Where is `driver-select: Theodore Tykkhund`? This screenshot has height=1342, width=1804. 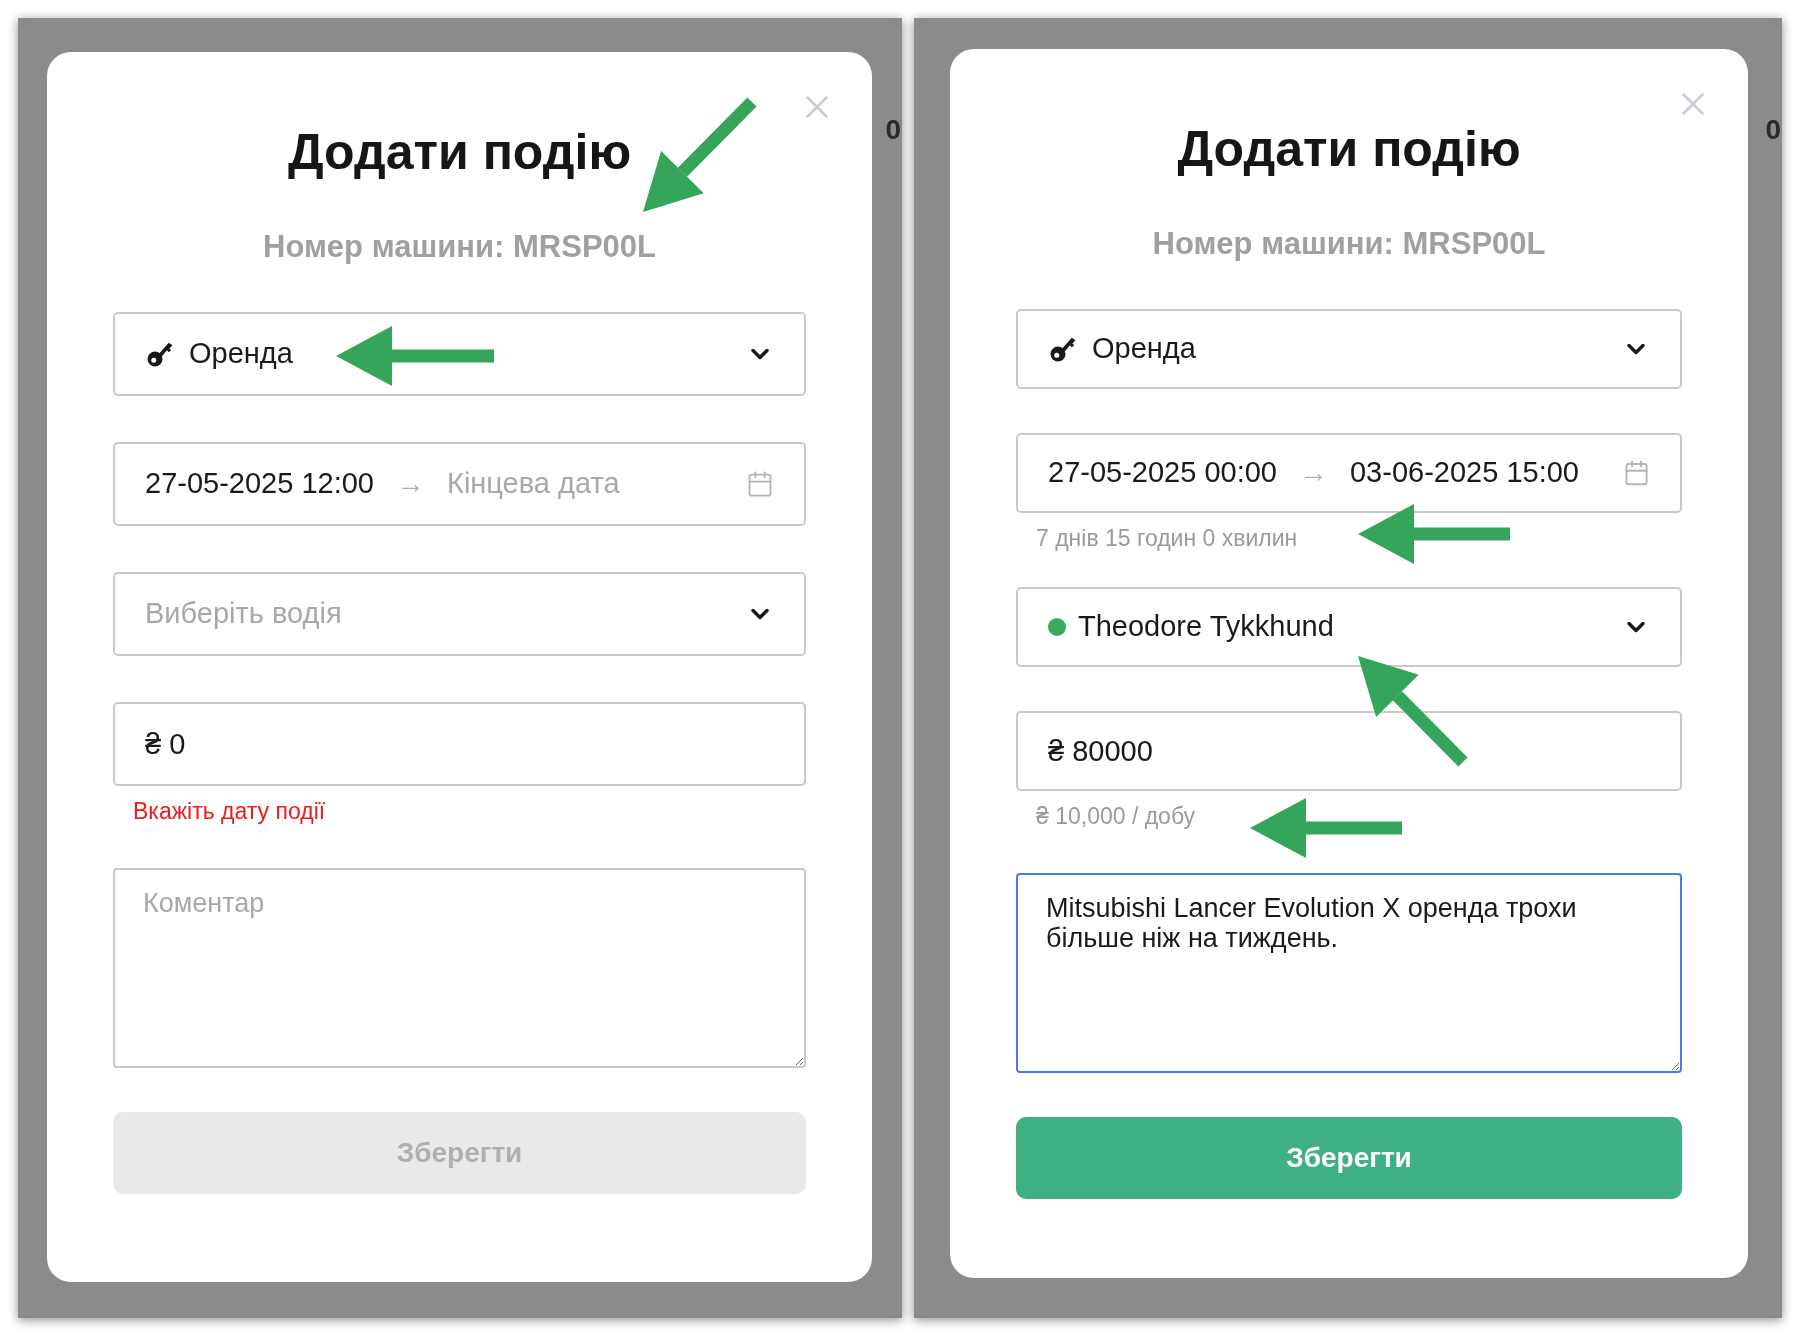 driver-select: Theodore Tykkhund is located at coordinates (1349, 627).